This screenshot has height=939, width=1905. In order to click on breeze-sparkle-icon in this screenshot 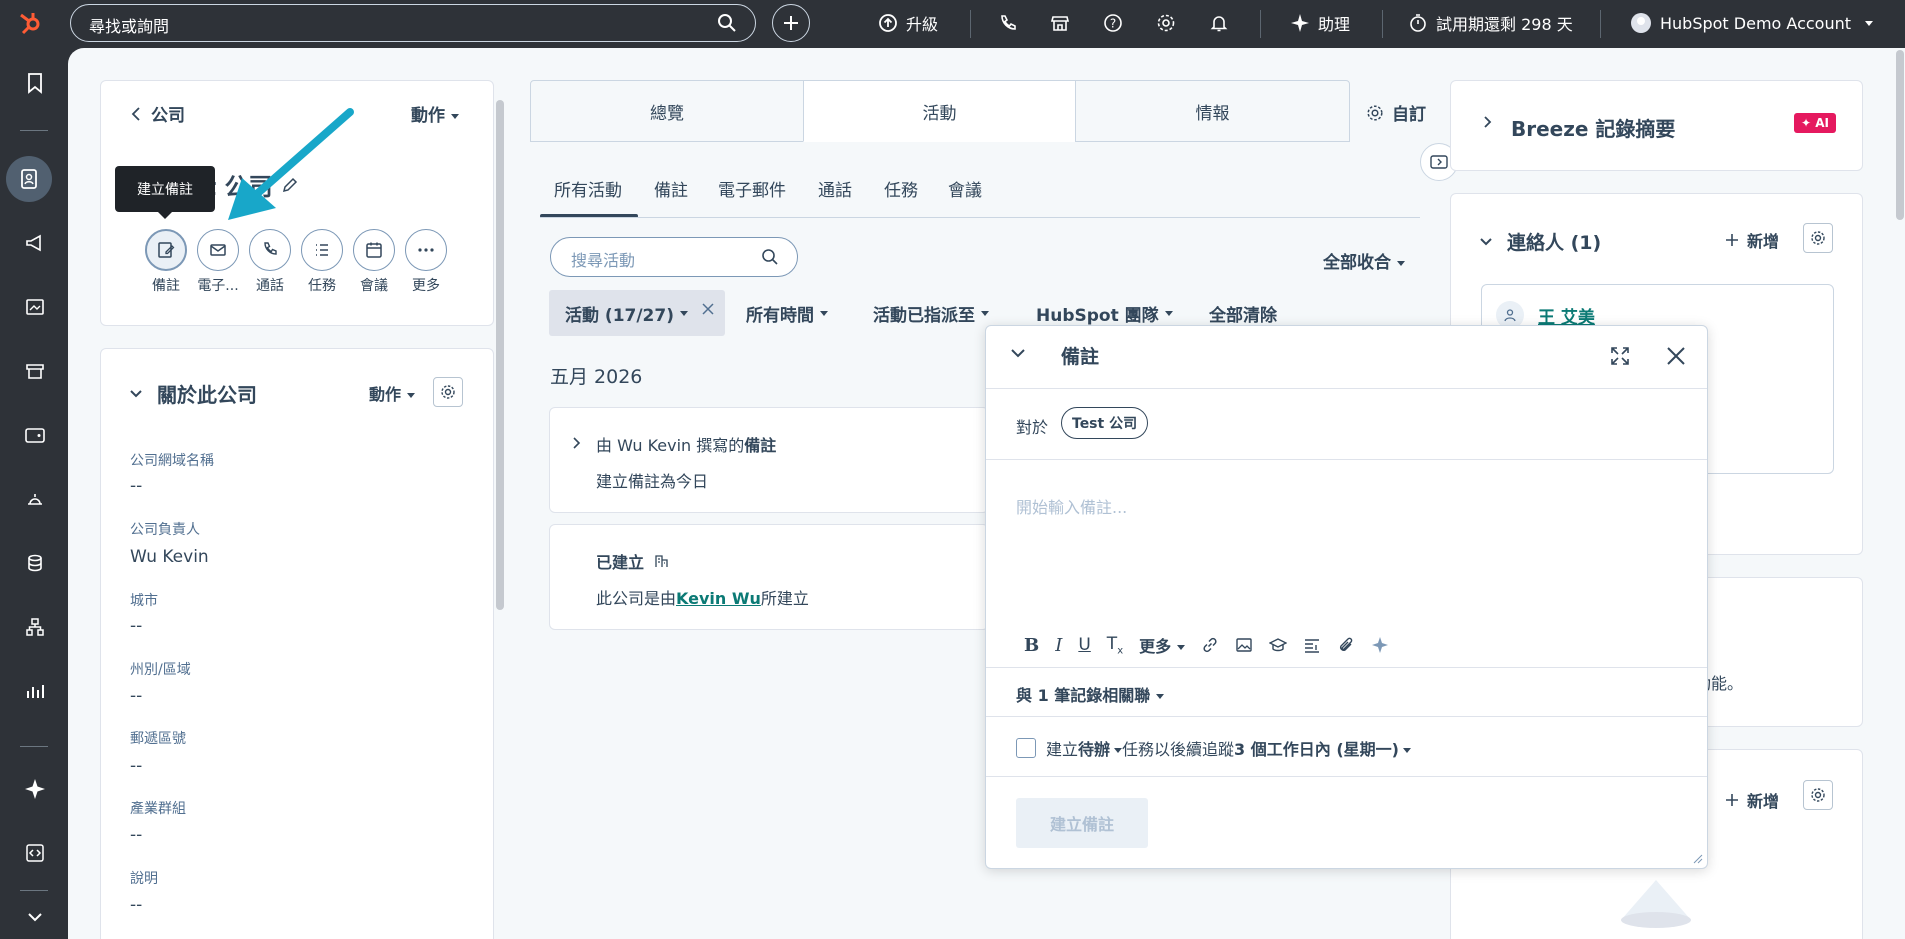, I will do `click(35, 789)`.